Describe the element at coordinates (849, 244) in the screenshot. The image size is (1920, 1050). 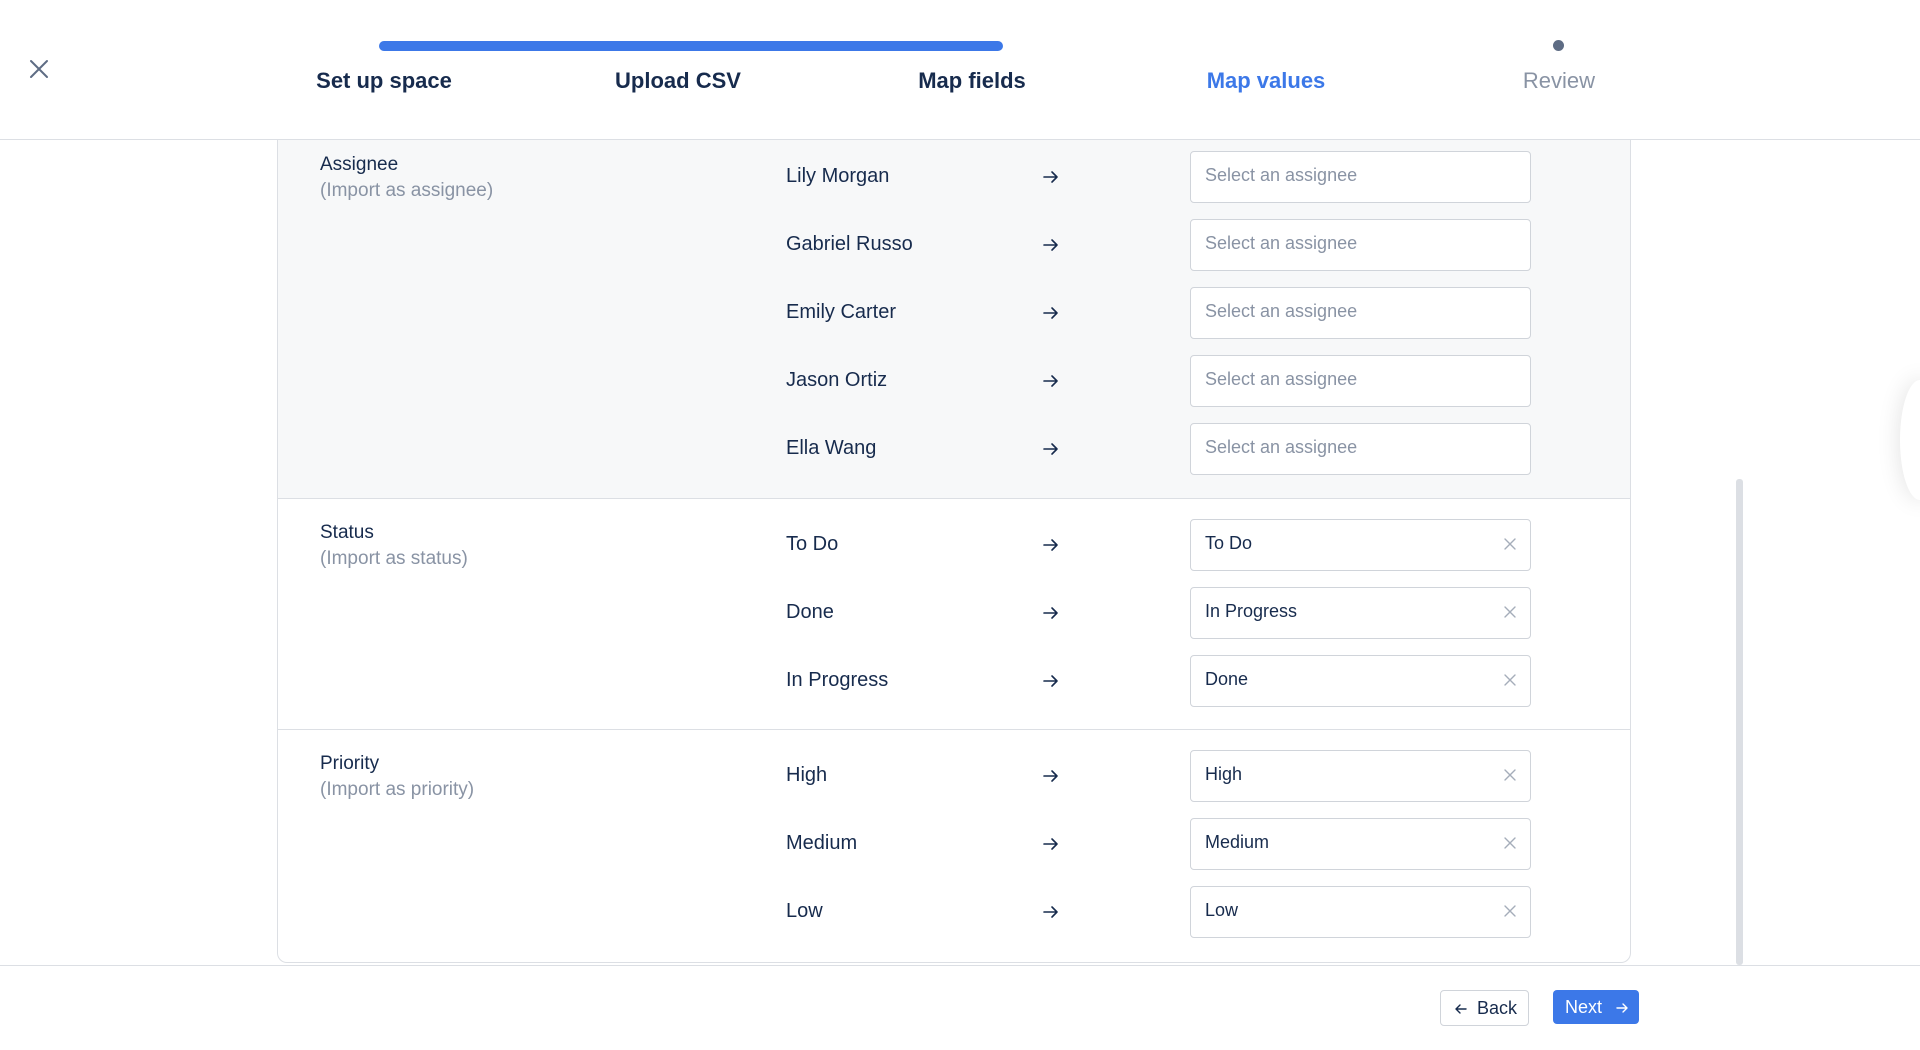
I see `source-value: Gabriel Russo` at that location.